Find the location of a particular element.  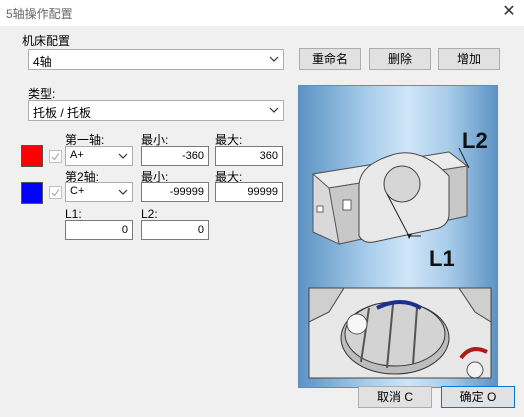

axis2-max-field: 99999 is located at coordinates (249, 192).